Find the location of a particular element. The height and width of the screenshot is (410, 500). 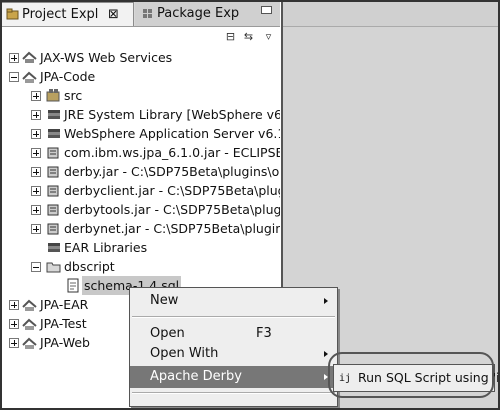

tree-item-label: JPA-EAR is located at coordinates (64, 304).